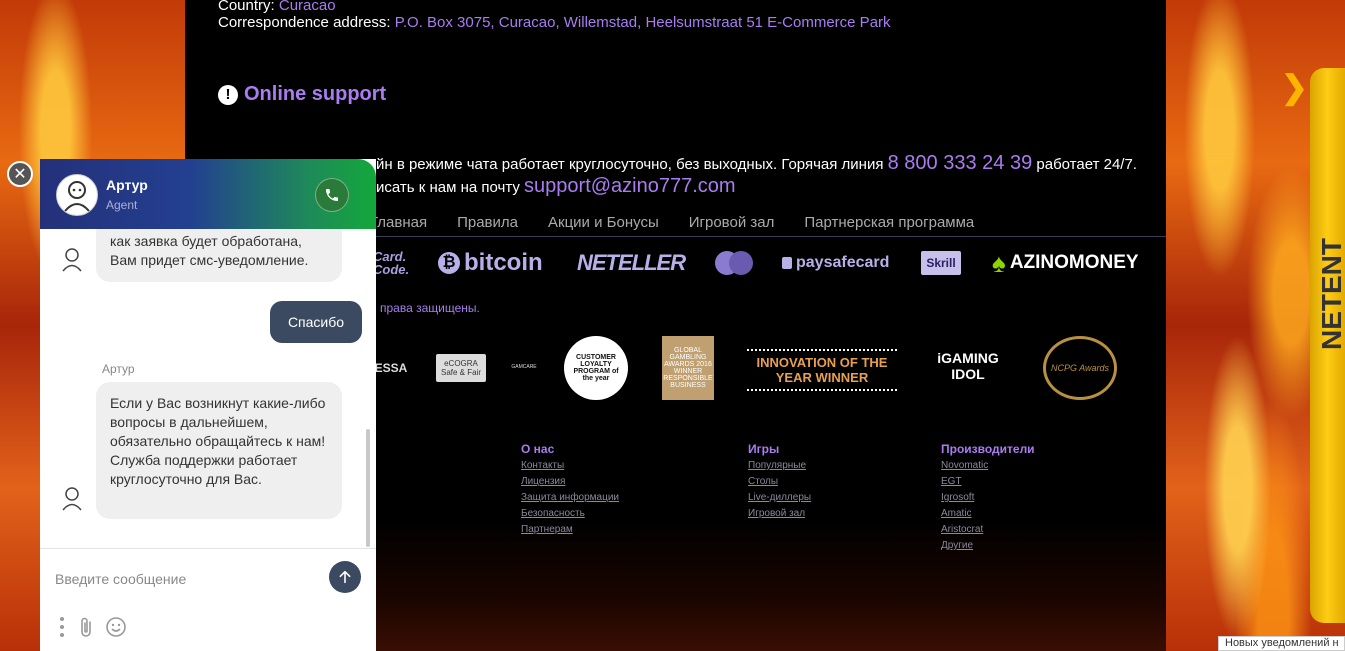 The height and width of the screenshot is (651, 1345). I want to click on neteller-logo: NETELLER, so click(631, 262).